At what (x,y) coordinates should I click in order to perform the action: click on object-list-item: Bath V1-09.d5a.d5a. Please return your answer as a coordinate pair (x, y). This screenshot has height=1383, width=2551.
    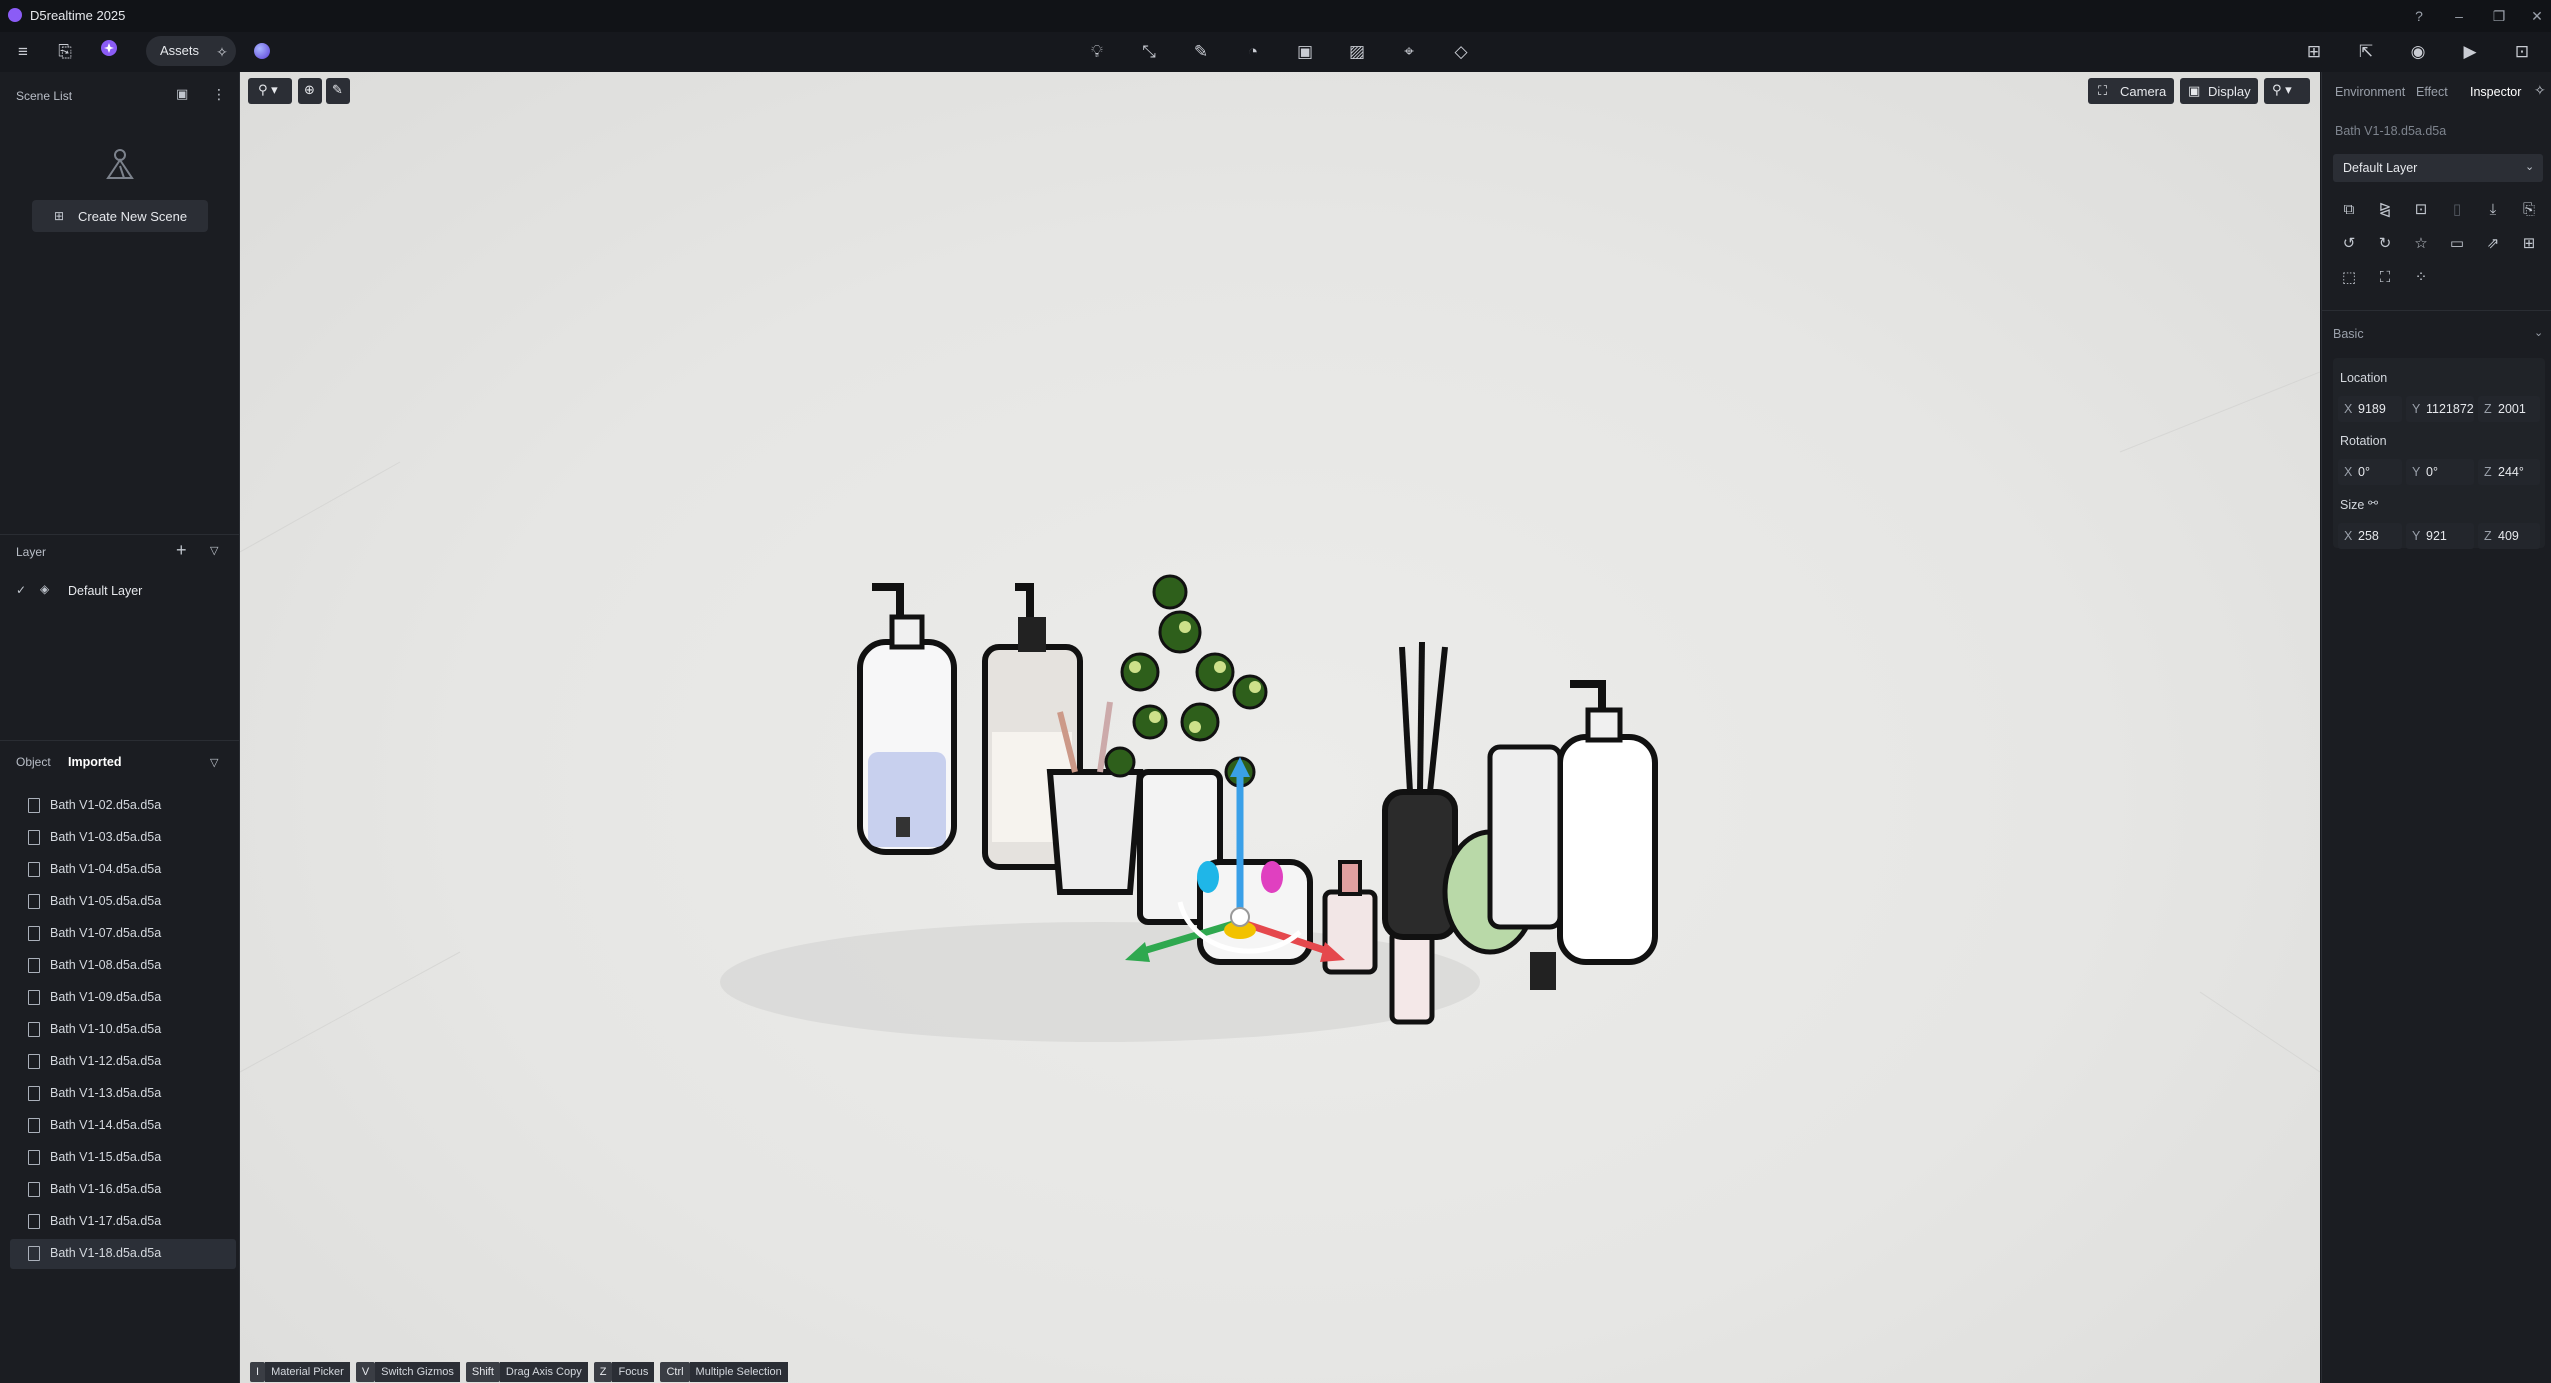
    Looking at the image, I should click on (123, 998).